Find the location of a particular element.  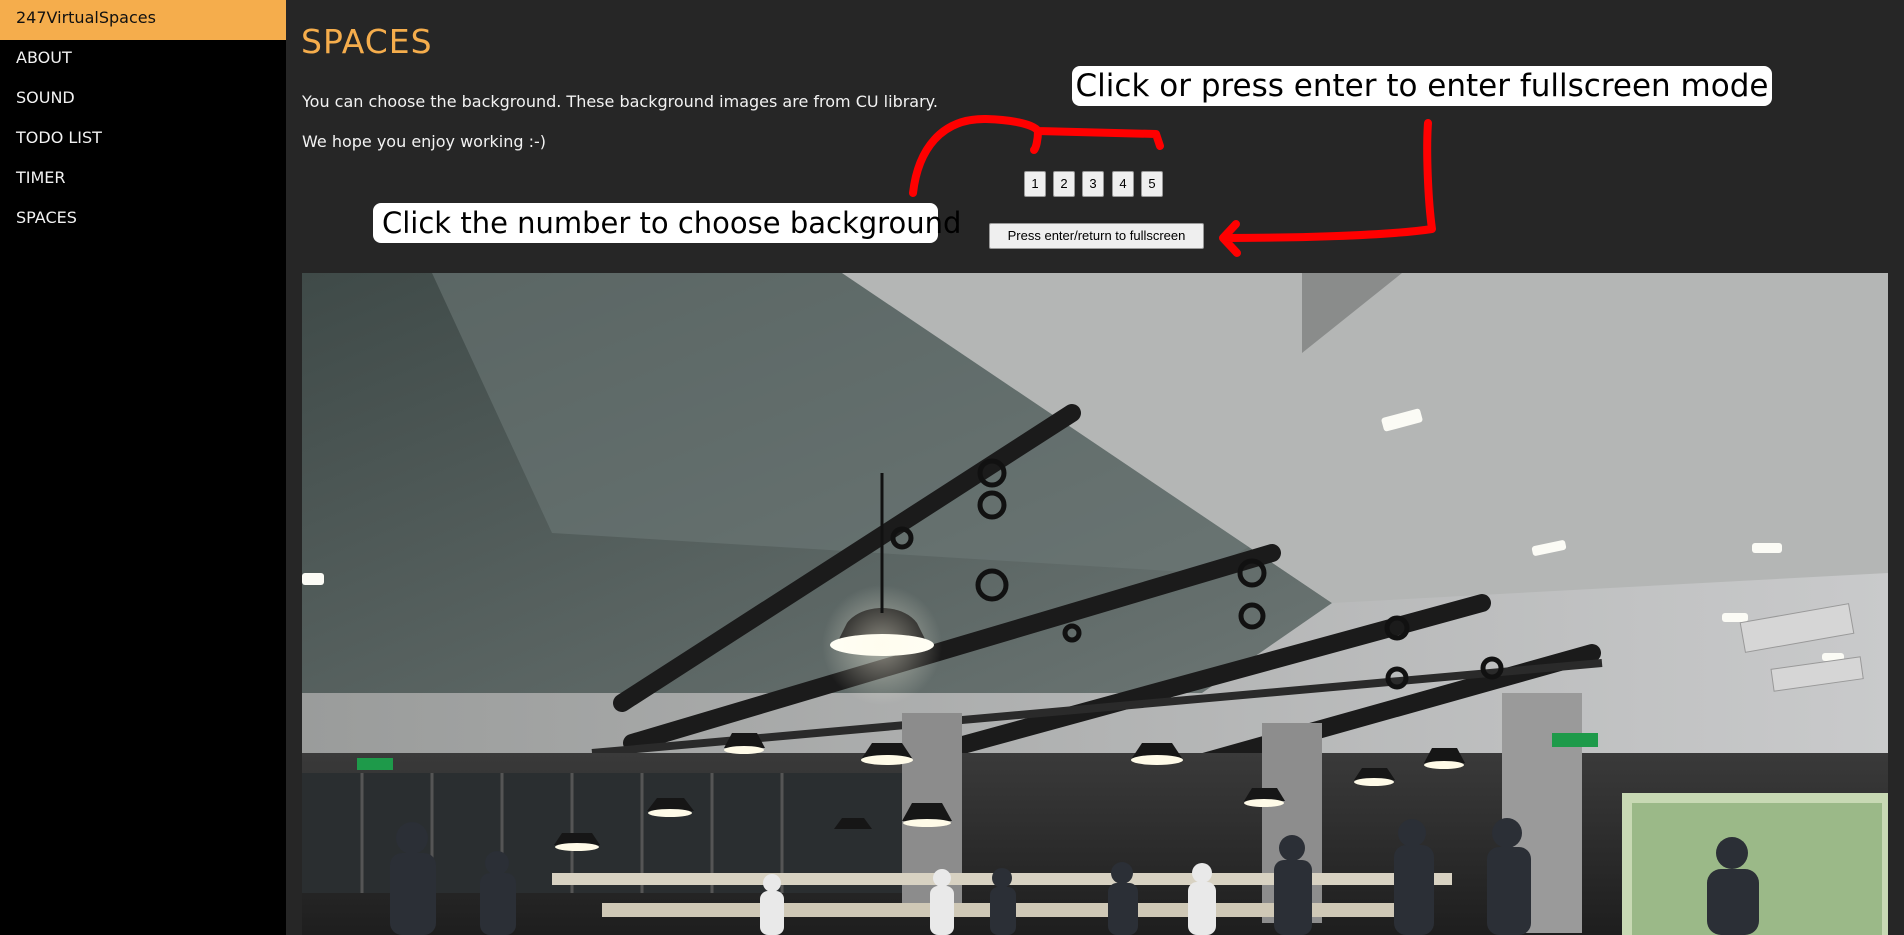

background-button-3: 3 is located at coordinates (1093, 184).